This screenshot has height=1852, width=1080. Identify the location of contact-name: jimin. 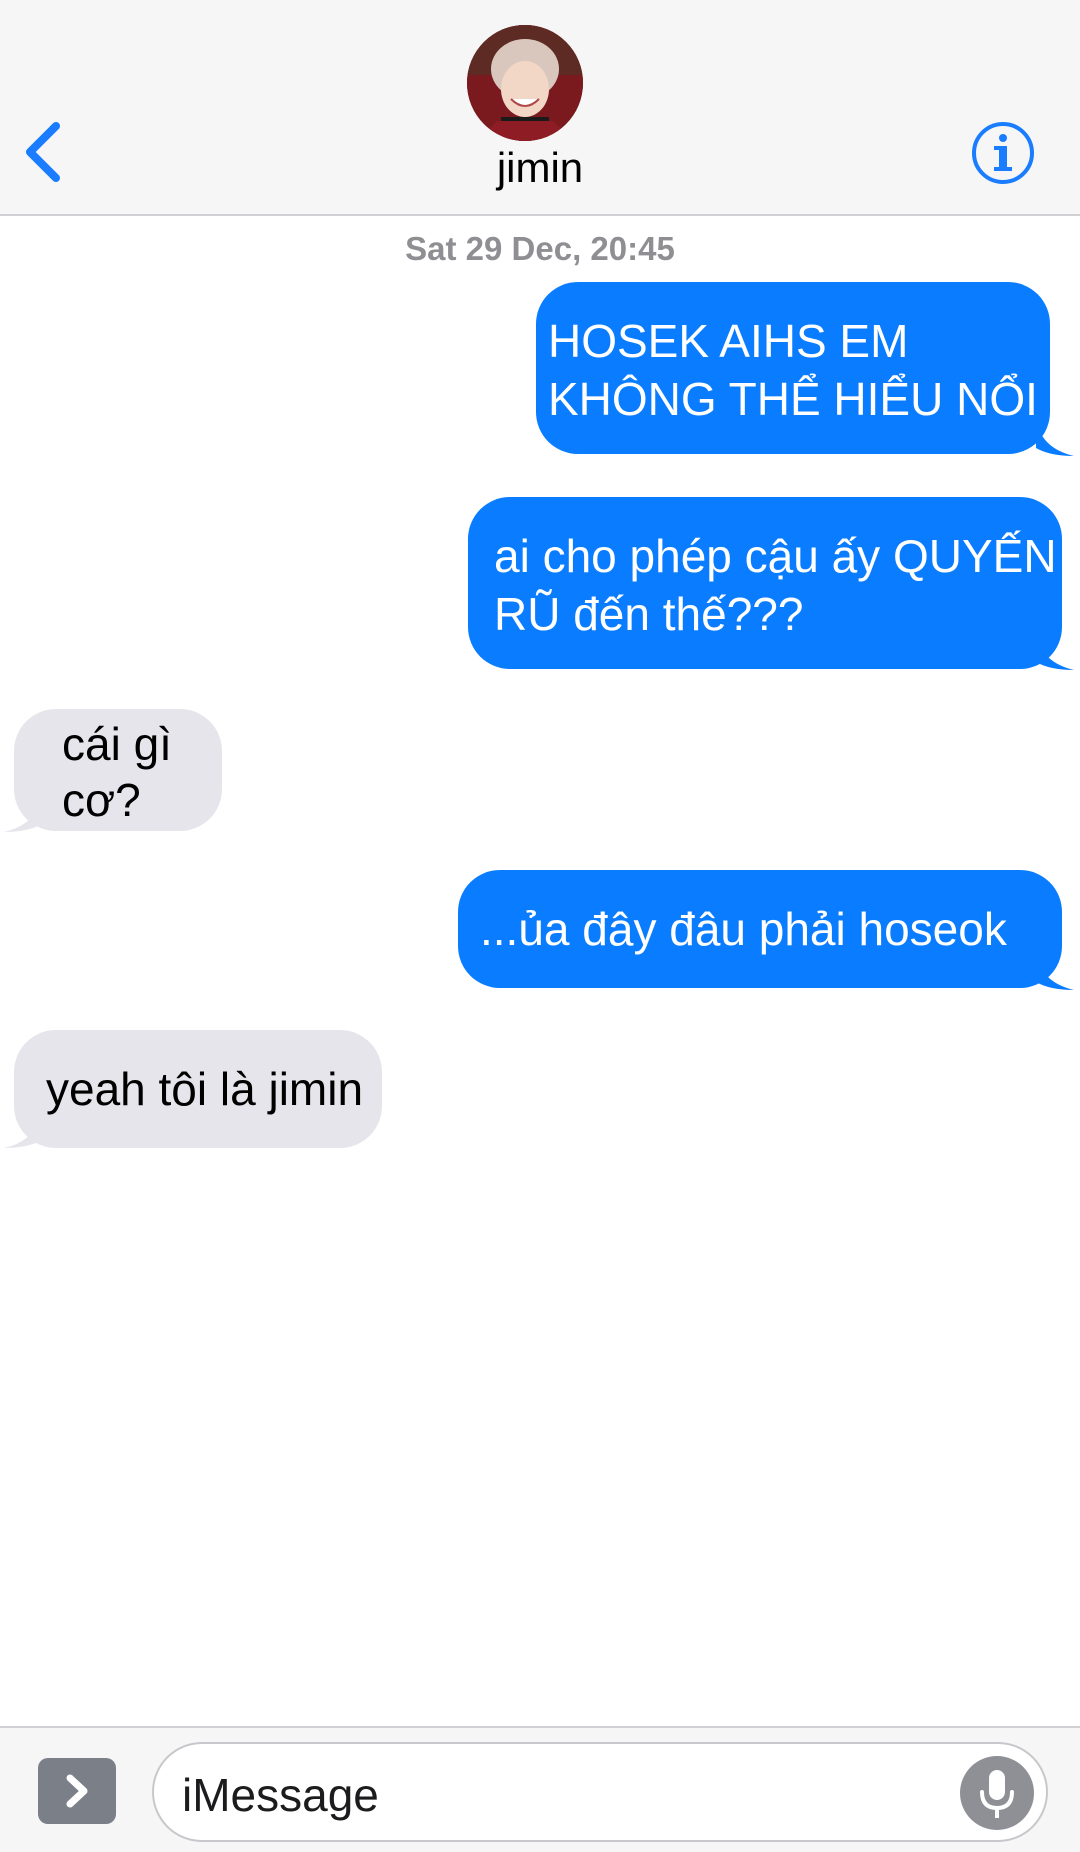
(540, 168).